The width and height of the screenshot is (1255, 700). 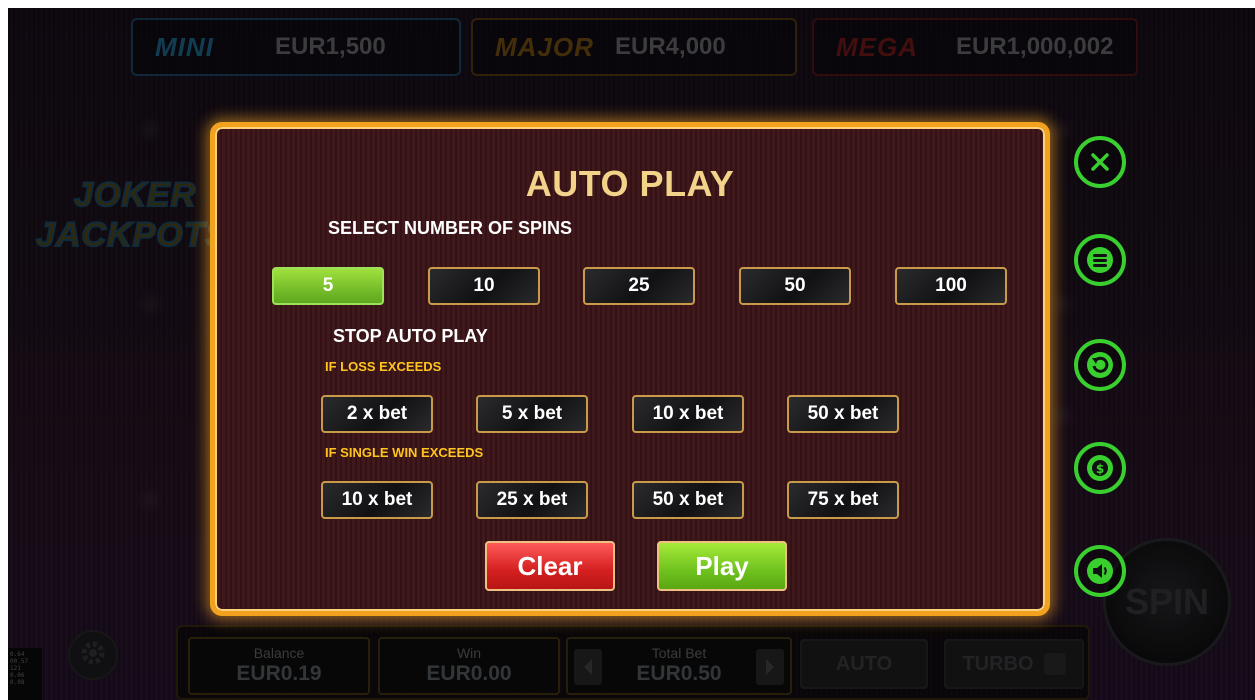 What do you see at coordinates (639, 286) in the screenshot?
I see `spins-option-25: 25` at bounding box center [639, 286].